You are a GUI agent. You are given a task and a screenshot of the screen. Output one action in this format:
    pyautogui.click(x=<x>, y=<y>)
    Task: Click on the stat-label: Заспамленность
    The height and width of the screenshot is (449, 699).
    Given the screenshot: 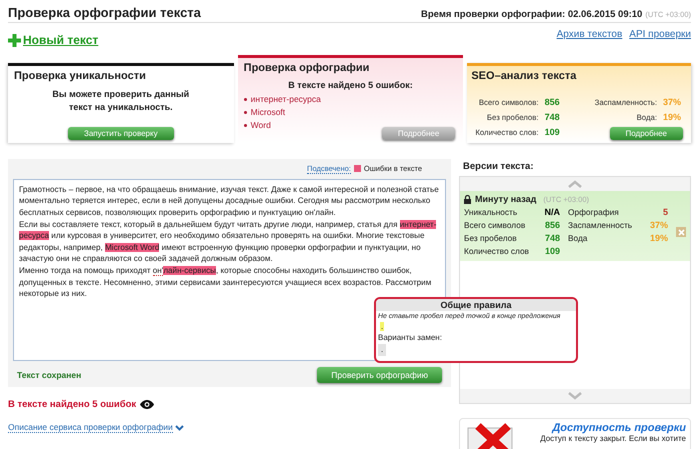 What is the action you would take?
    pyautogui.click(x=601, y=225)
    